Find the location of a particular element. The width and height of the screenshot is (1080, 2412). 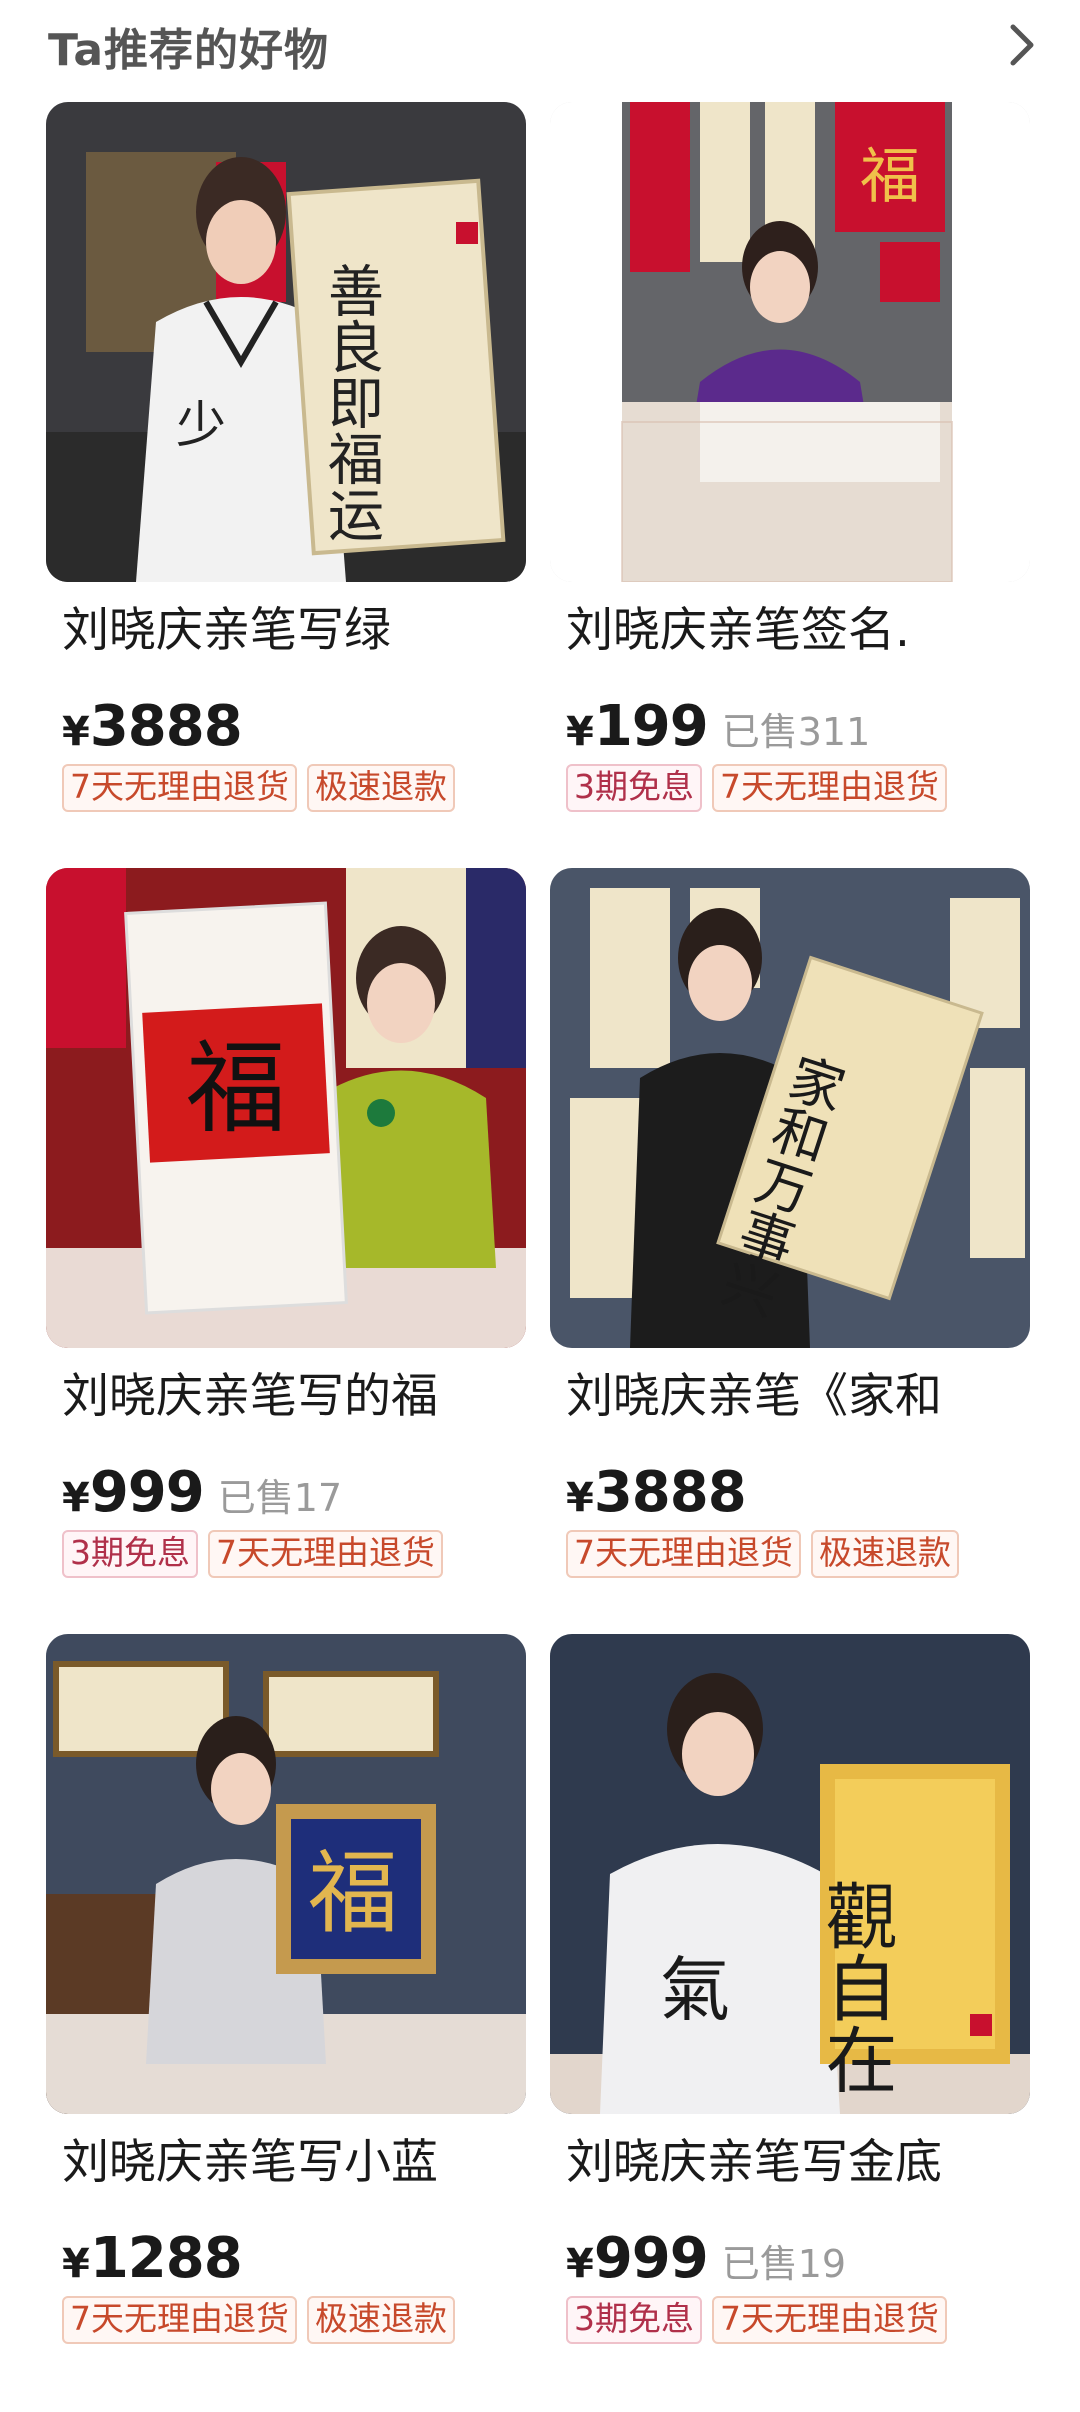

price-row: ¥ 999 已售17 is located at coordinates (286, 1492).